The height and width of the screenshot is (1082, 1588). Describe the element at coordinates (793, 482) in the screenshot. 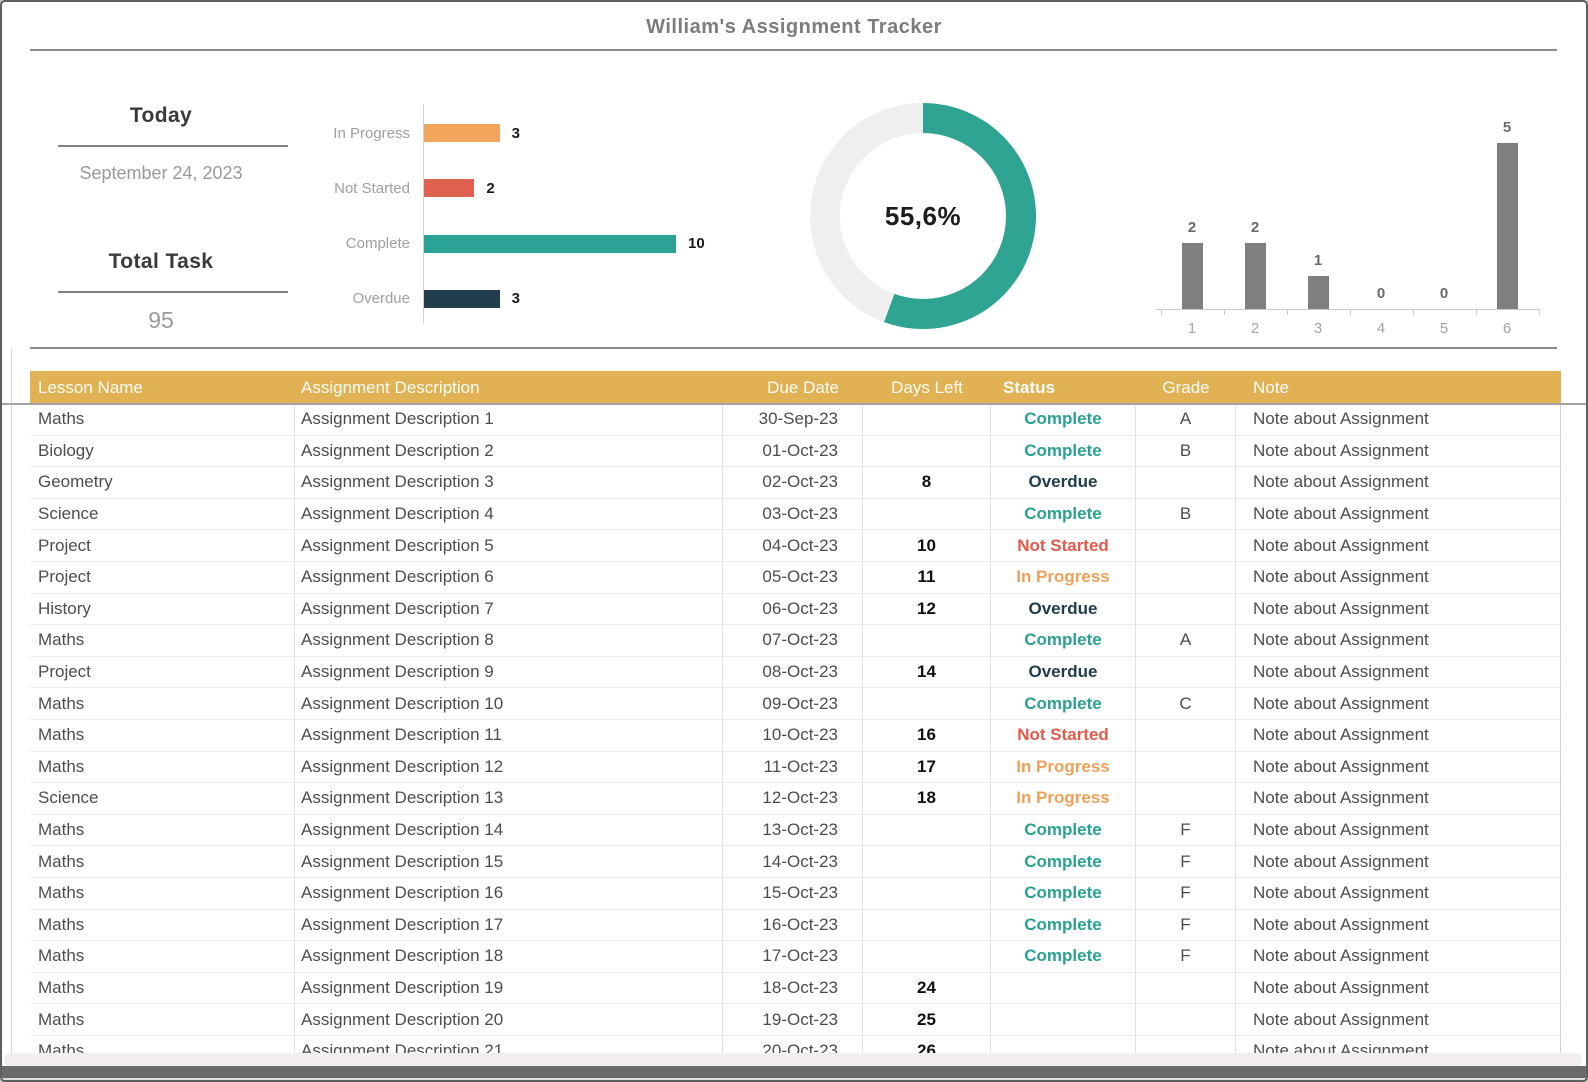

I see `cell-due-date: 02-Oct-23` at that location.